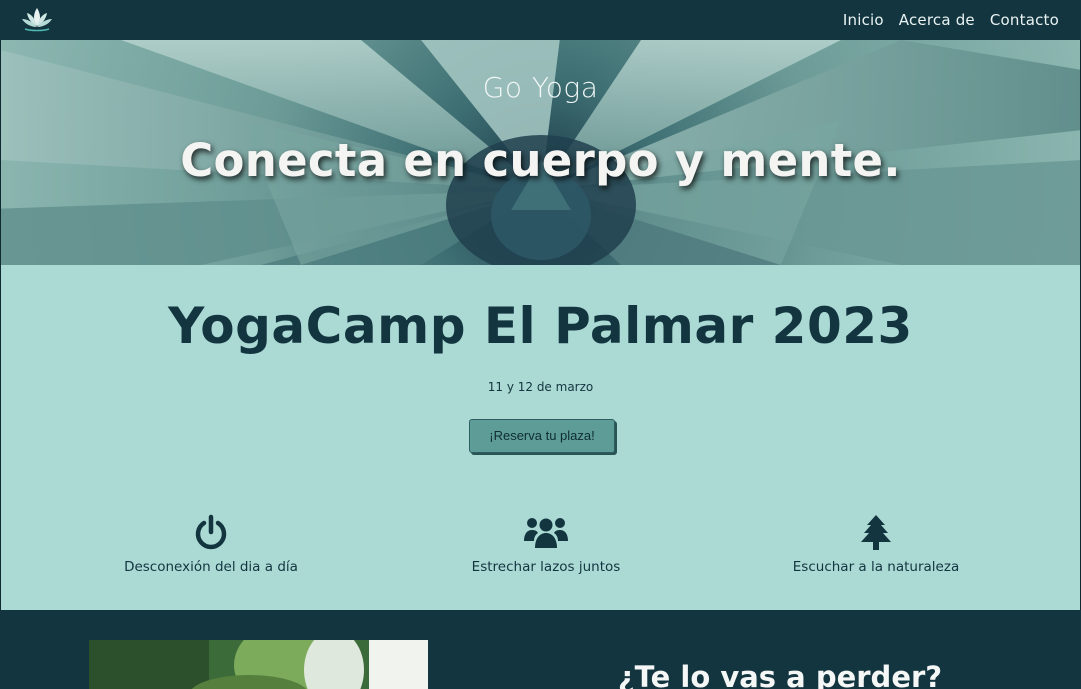  What do you see at coordinates (937, 20) in the screenshot?
I see `nav-link-acerca-de: Acerca de` at bounding box center [937, 20].